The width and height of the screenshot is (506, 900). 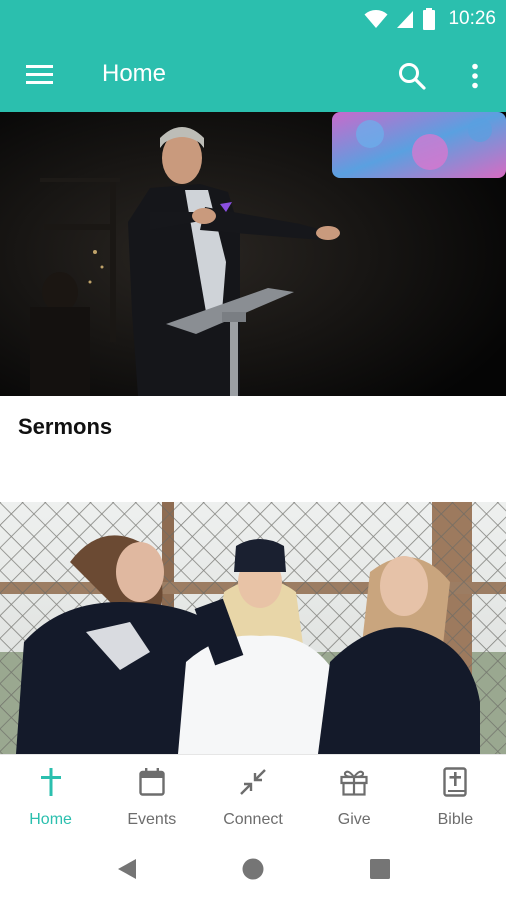 I want to click on home-button, so click(x=253, y=869).